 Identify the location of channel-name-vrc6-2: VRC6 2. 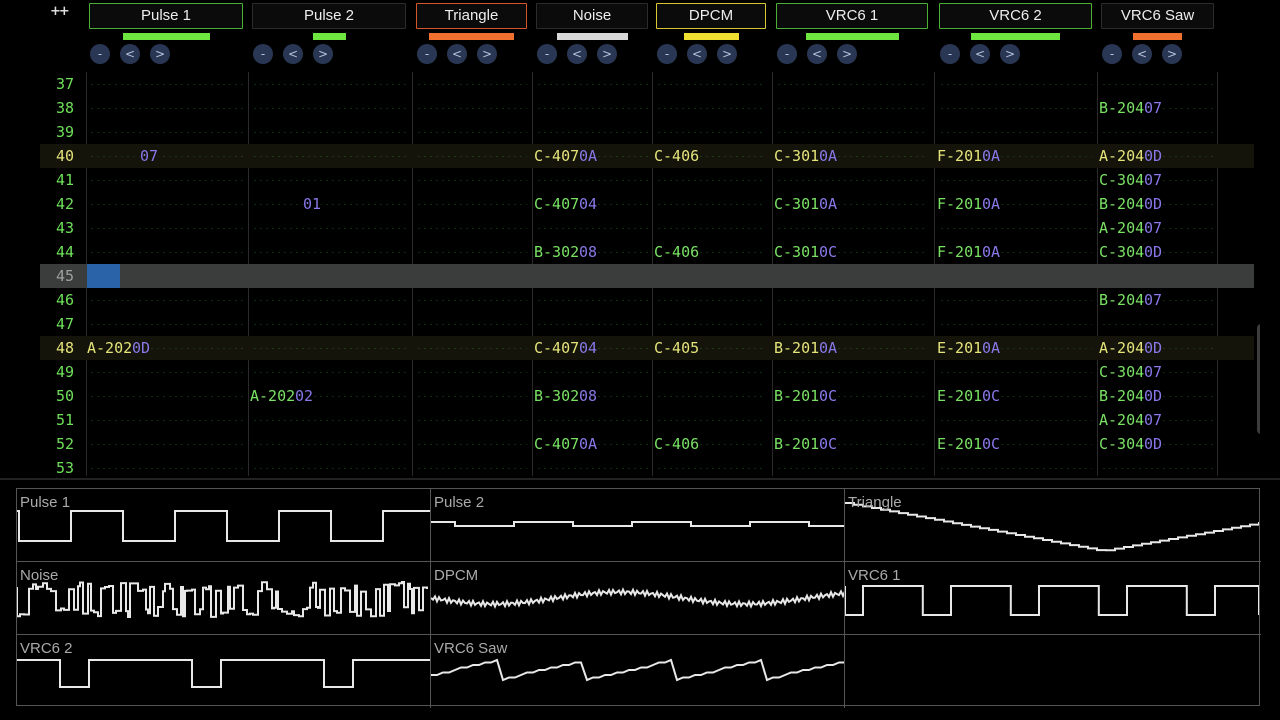
(1015, 16).